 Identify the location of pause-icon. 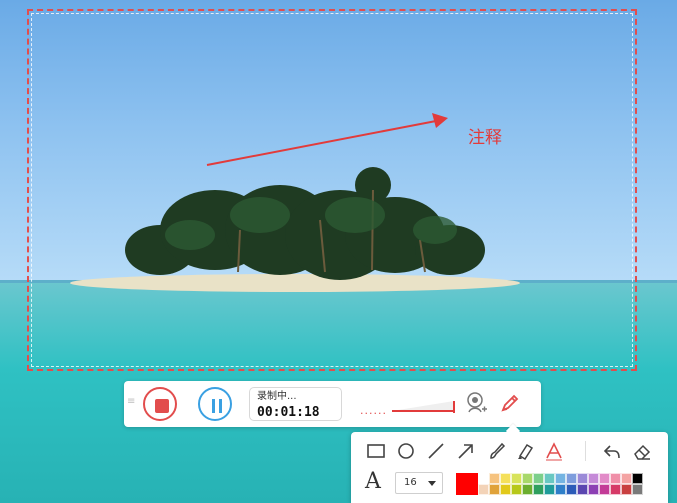
(213, 406).